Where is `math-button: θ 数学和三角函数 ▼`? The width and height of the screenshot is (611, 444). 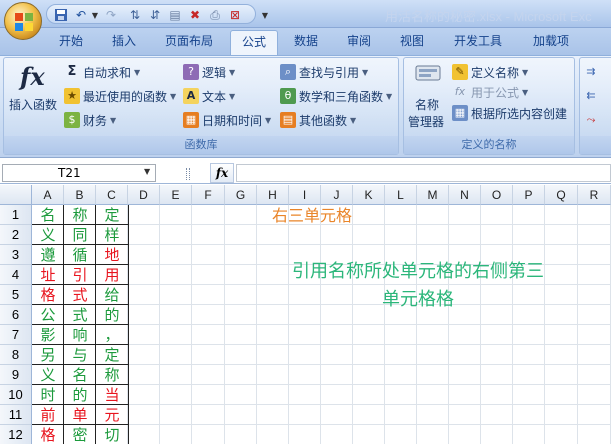 math-button: θ 数学和三角函数 ▼ is located at coordinates (336, 96).